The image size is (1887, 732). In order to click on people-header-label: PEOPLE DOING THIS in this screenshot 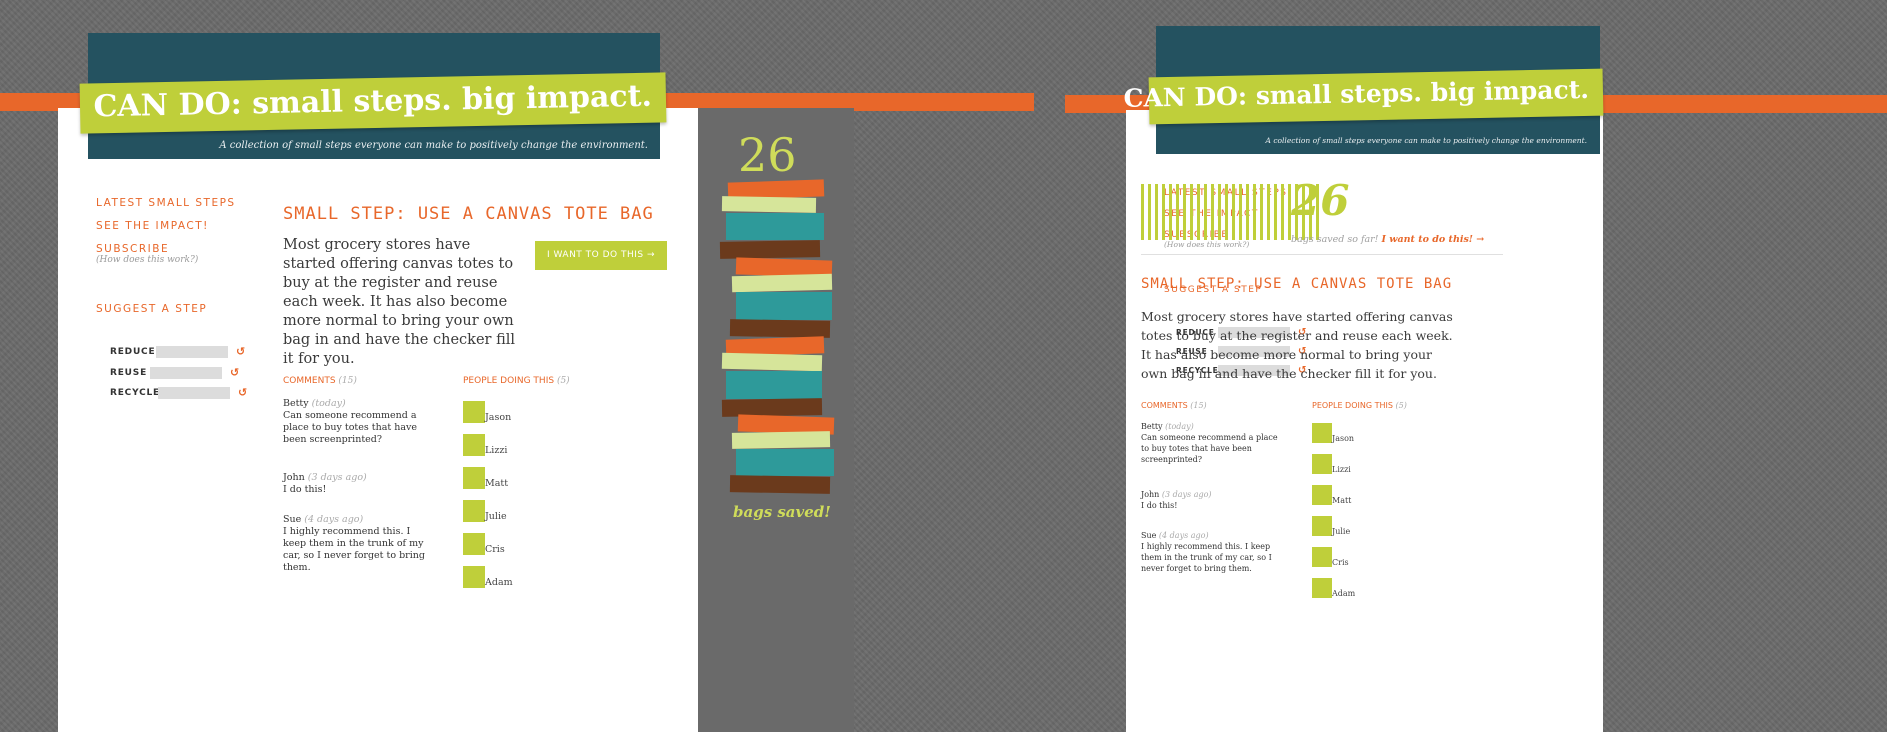, I will do `click(509, 381)`.